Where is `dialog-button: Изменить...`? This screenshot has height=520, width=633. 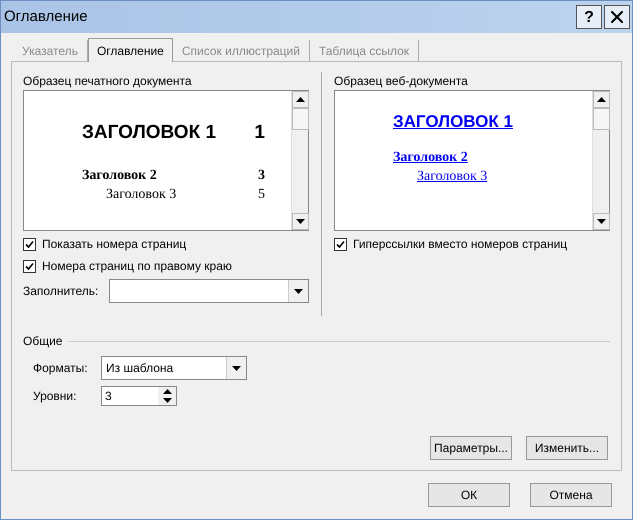
dialog-button: Изменить... is located at coordinates (567, 448).